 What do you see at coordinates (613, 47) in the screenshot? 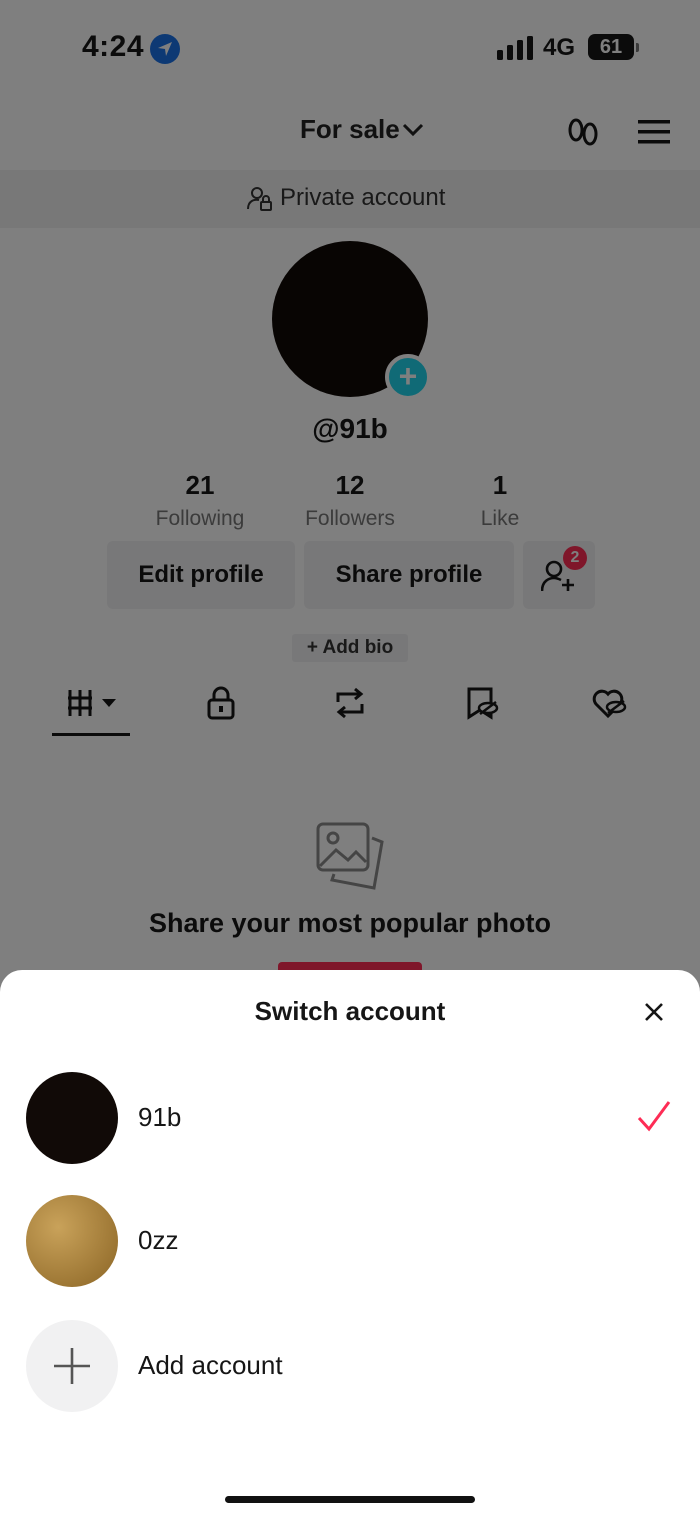
I see `battery-icon: 61` at bounding box center [613, 47].